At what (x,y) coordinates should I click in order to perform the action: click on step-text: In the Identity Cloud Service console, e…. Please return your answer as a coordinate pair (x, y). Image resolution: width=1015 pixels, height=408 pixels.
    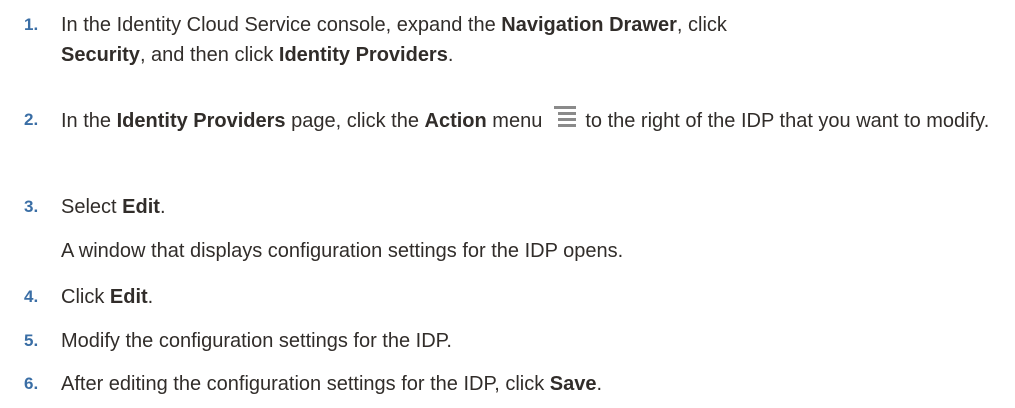
    Looking at the image, I should click on (394, 40).